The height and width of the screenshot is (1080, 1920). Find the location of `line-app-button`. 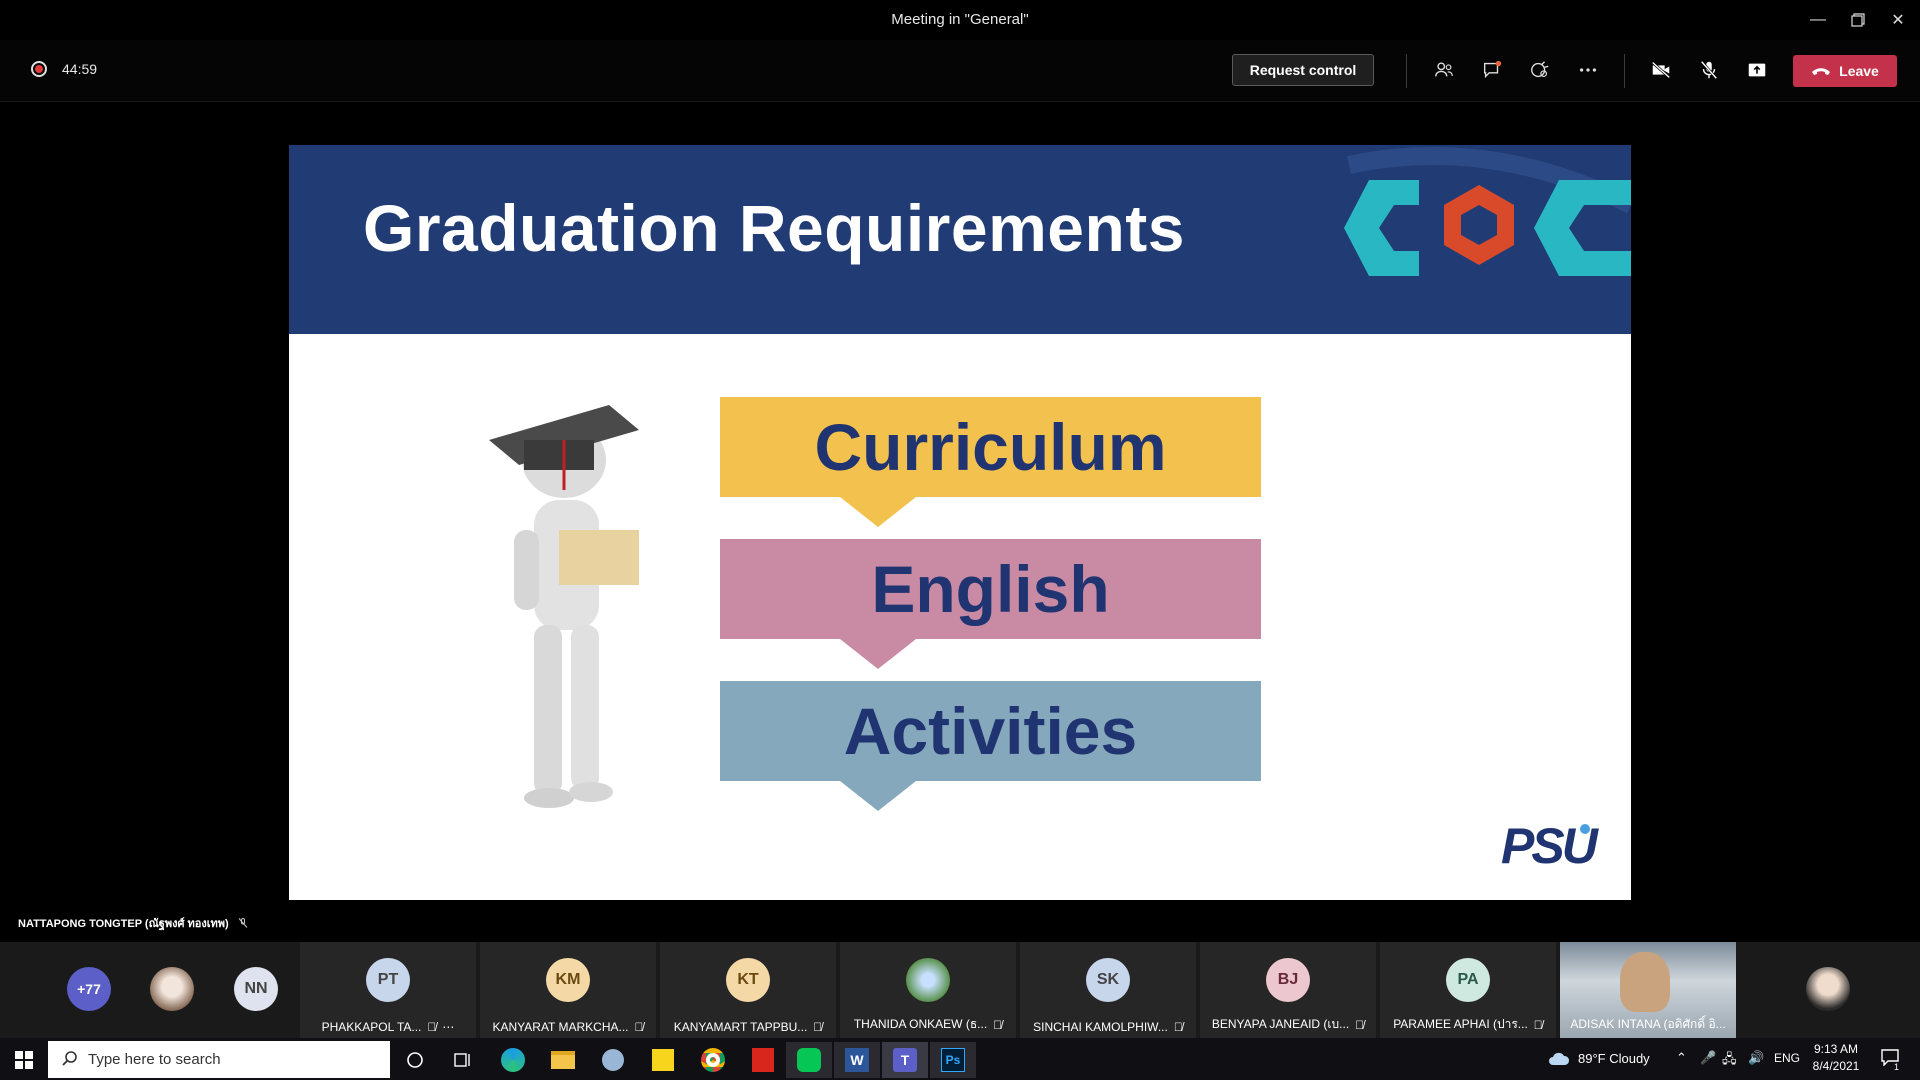

line-app-button is located at coordinates (809, 1060).